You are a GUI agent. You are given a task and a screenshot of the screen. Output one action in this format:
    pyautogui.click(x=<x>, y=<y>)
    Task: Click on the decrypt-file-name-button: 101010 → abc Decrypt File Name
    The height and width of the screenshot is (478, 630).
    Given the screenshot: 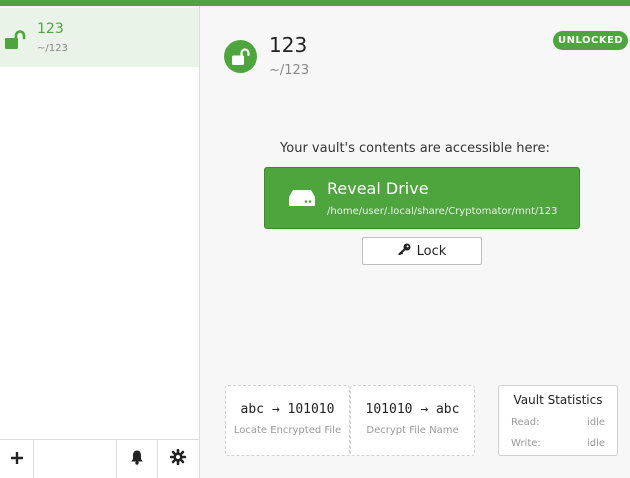 What is the action you would take?
    pyautogui.click(x=412, y=420)
    